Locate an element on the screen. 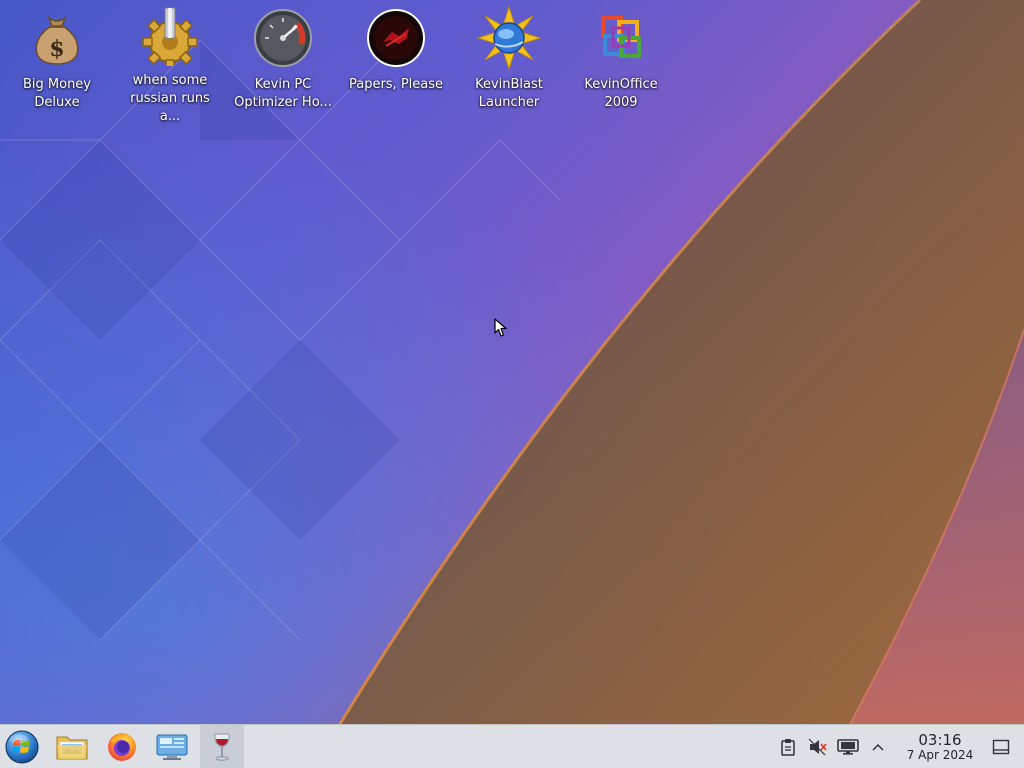 This screenshot has height=768, width=1024. money-bag-icon: $ is located at coordinates (57, 38).